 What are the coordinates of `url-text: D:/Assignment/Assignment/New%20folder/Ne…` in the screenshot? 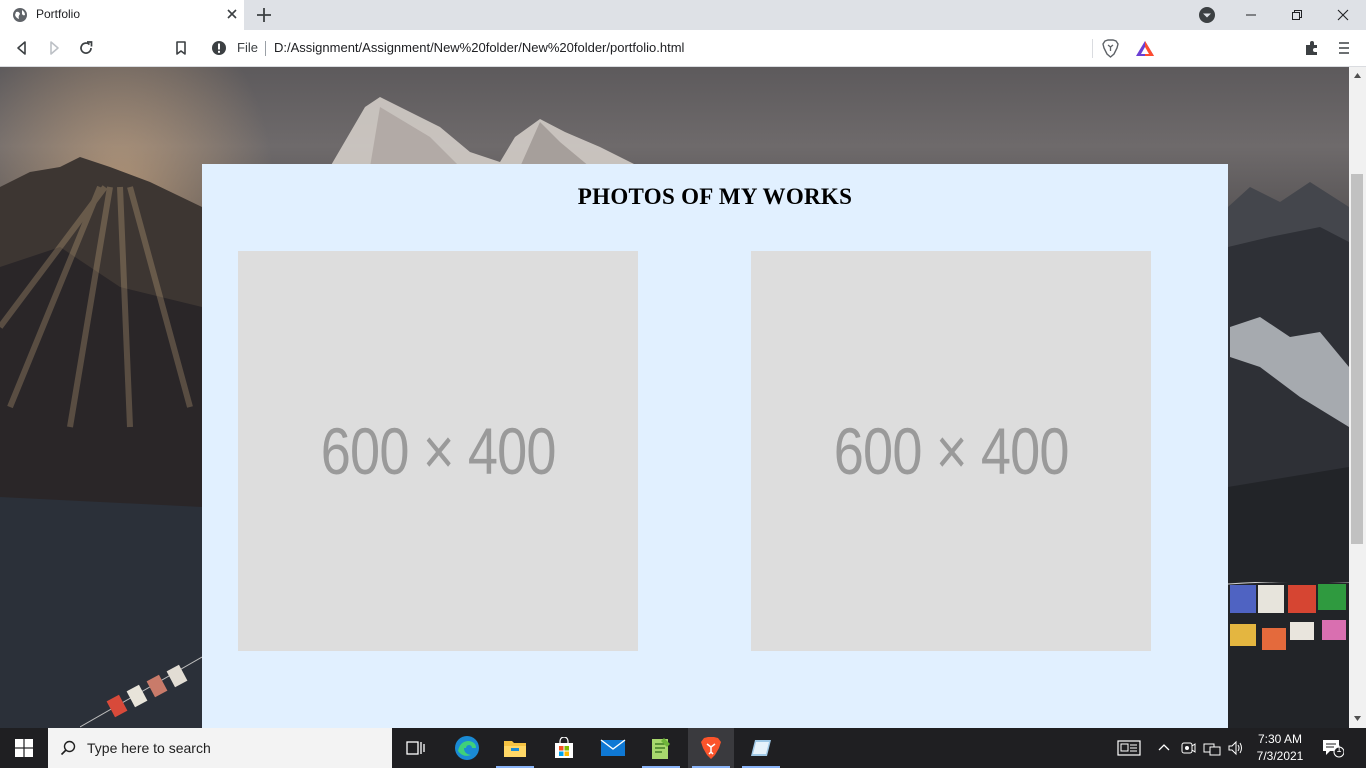 It's located at (479, 47).